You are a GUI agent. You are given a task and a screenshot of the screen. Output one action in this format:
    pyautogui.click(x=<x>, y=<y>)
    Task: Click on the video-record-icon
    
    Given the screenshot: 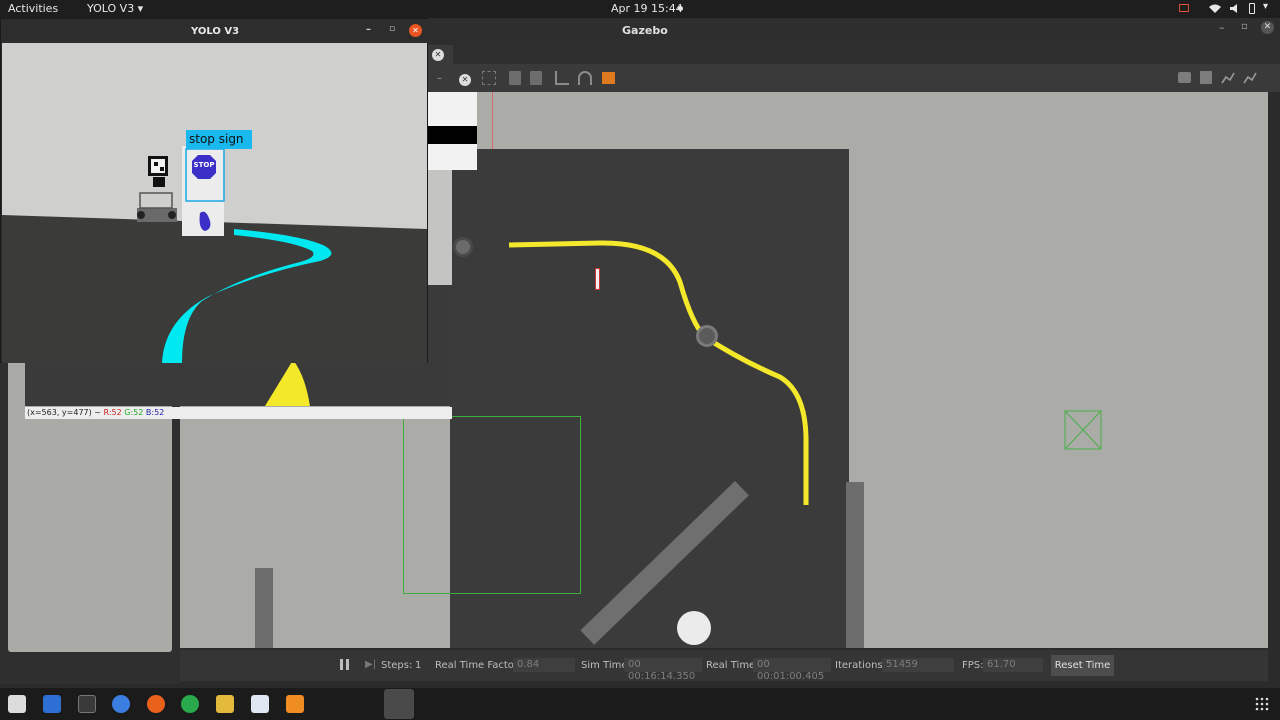 What is the action you would take?
    pyautogui.click(x=1250, y=77)
    